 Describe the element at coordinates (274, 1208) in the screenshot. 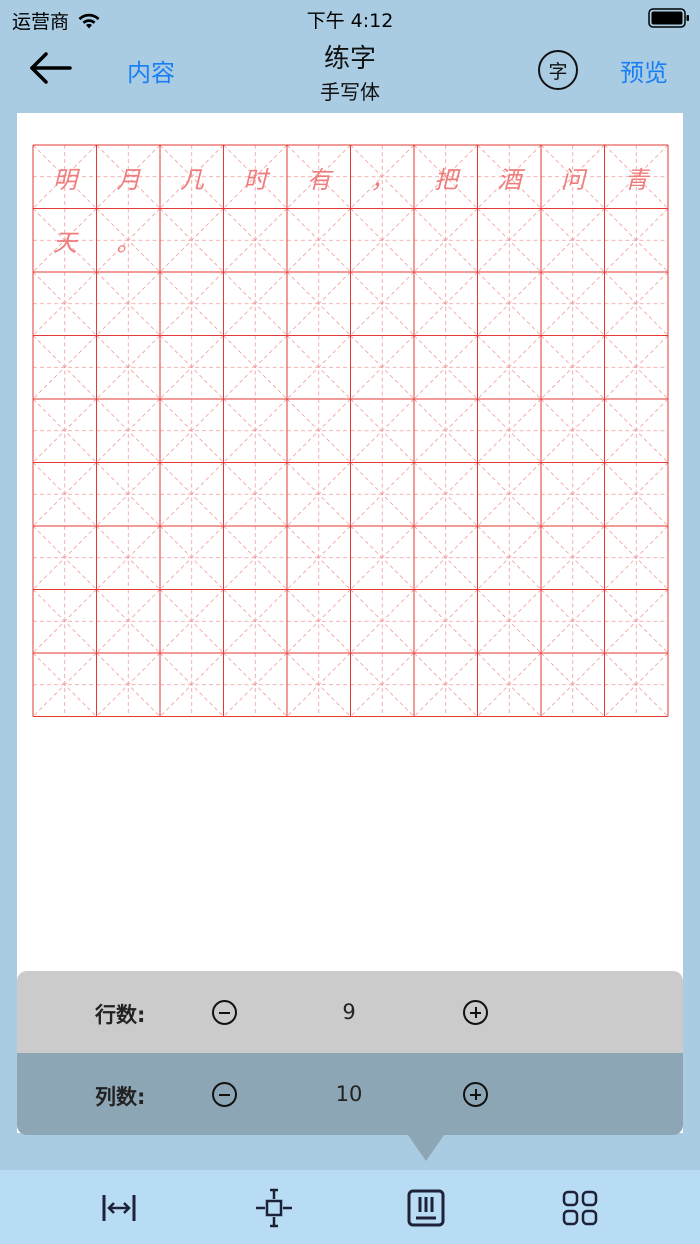

I see `margin-adjust-icon` at that location.